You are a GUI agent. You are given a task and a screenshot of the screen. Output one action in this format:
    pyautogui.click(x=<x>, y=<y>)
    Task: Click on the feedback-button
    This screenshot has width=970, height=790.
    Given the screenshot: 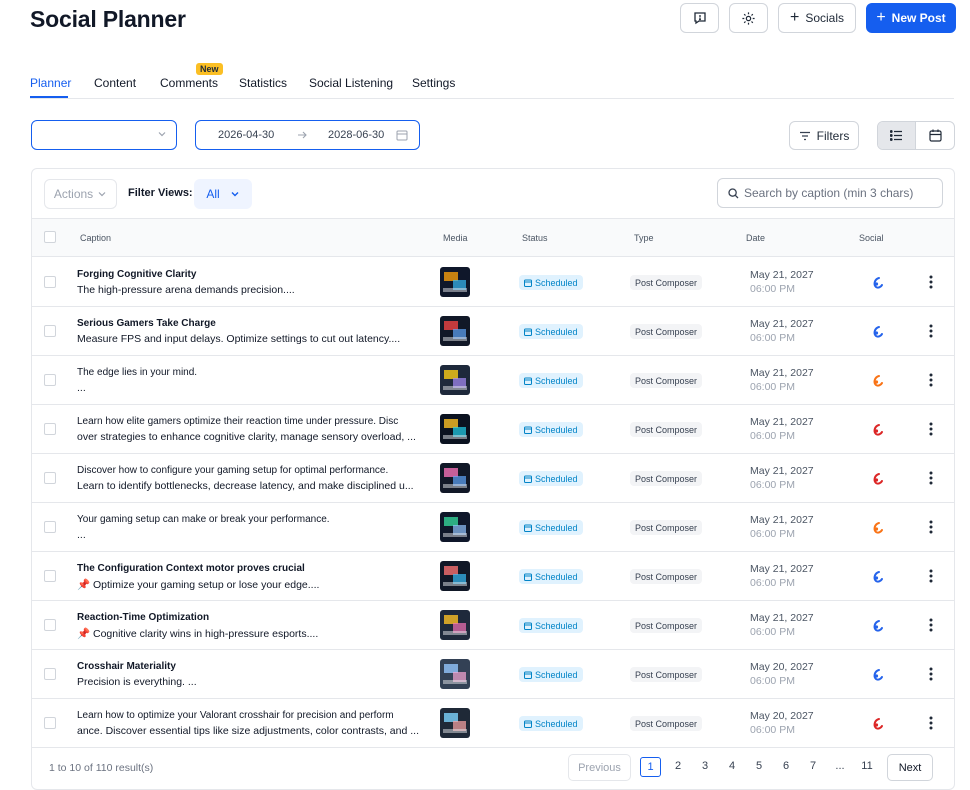 What is the action you would take?
    pyautogui.click(x=699, y=18)
    